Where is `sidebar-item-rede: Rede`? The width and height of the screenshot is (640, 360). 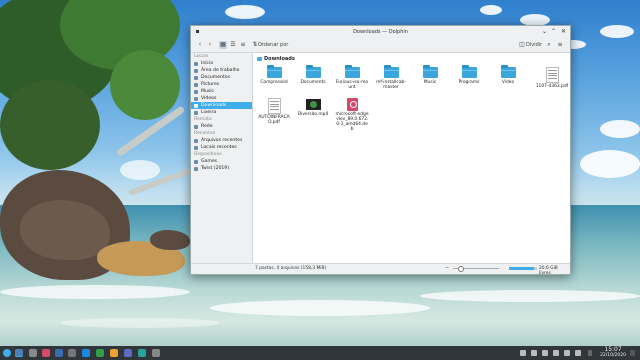 sidebar-item-rede: Rede is located at coordinates (221, 126).